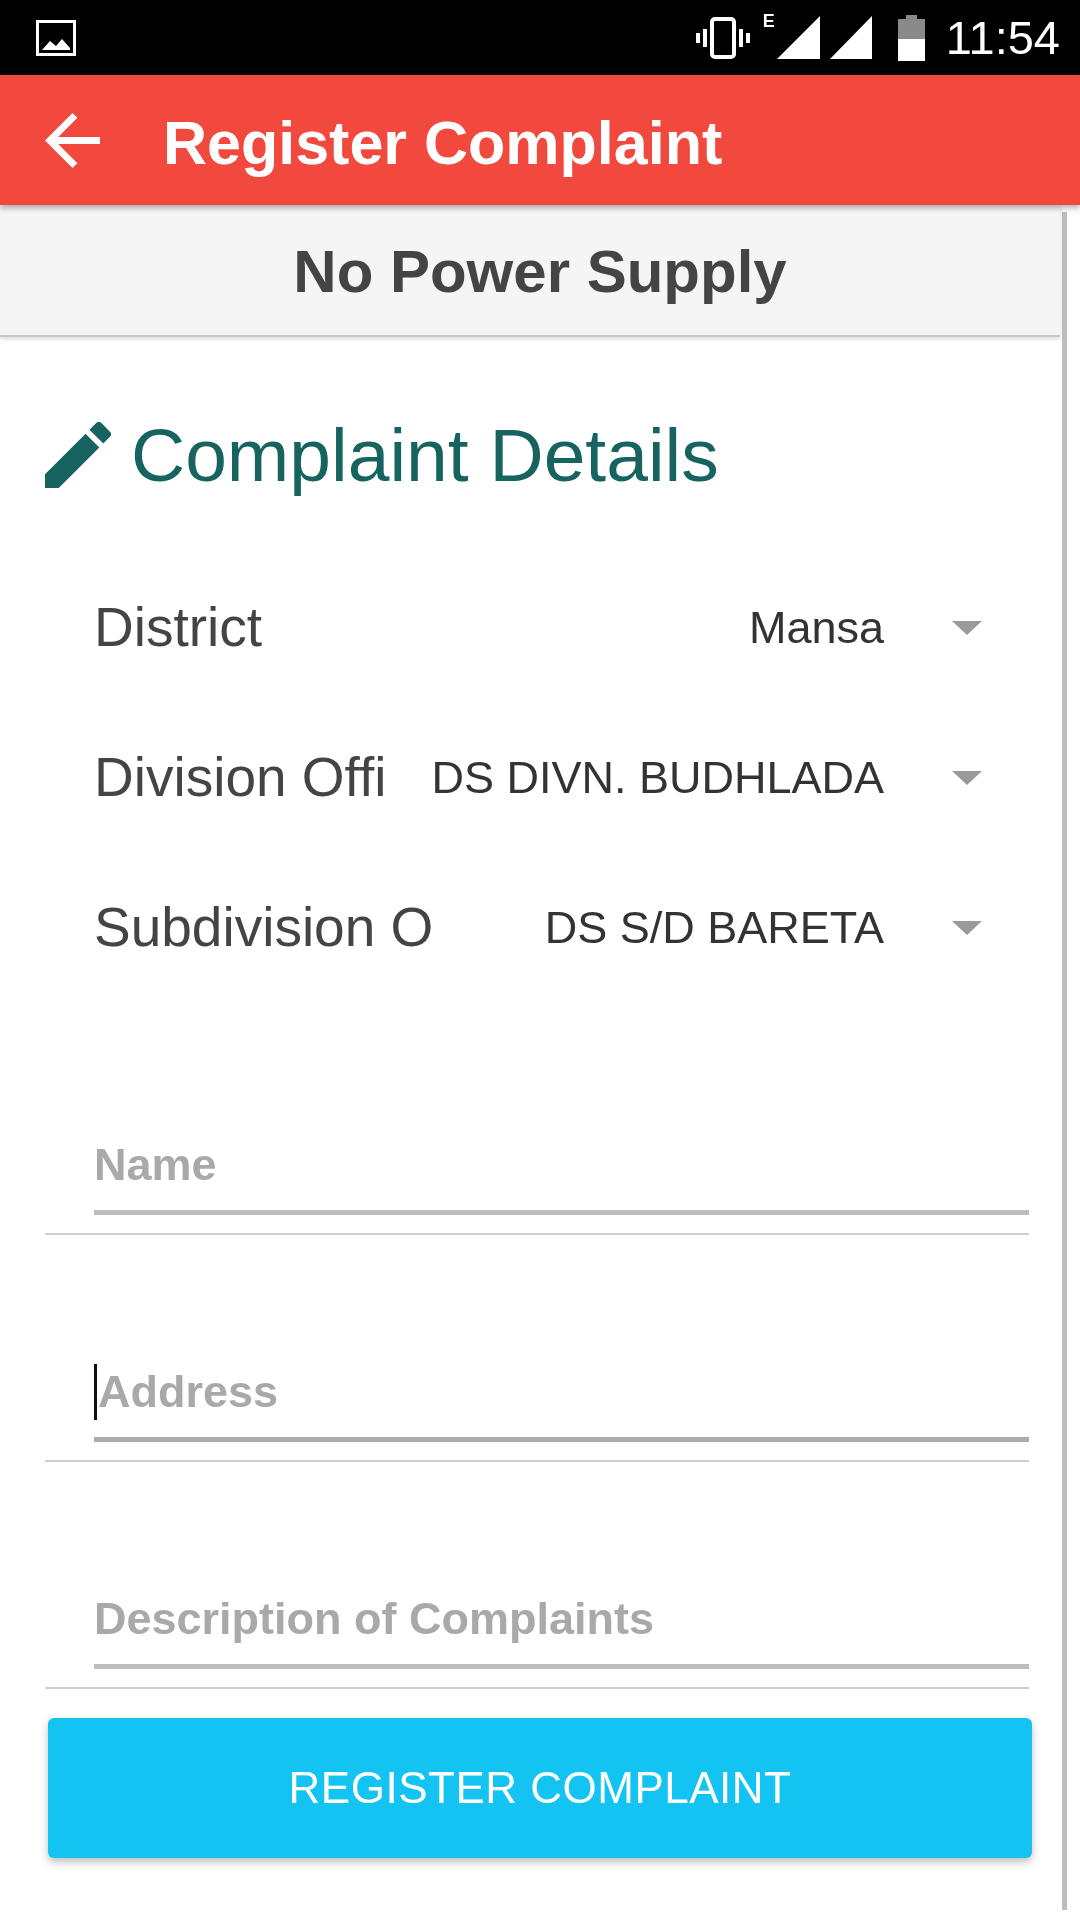 Image resolution: width=1080 pixels, height=1920 pixels. I want to click on dropdown-label: District, so click(178, 628).